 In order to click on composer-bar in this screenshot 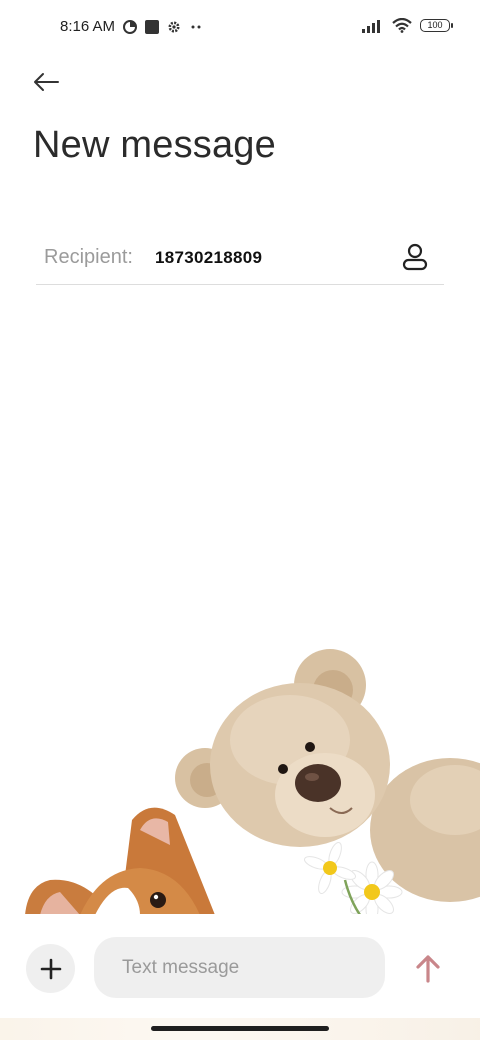, I will do `click(240, 977)`.